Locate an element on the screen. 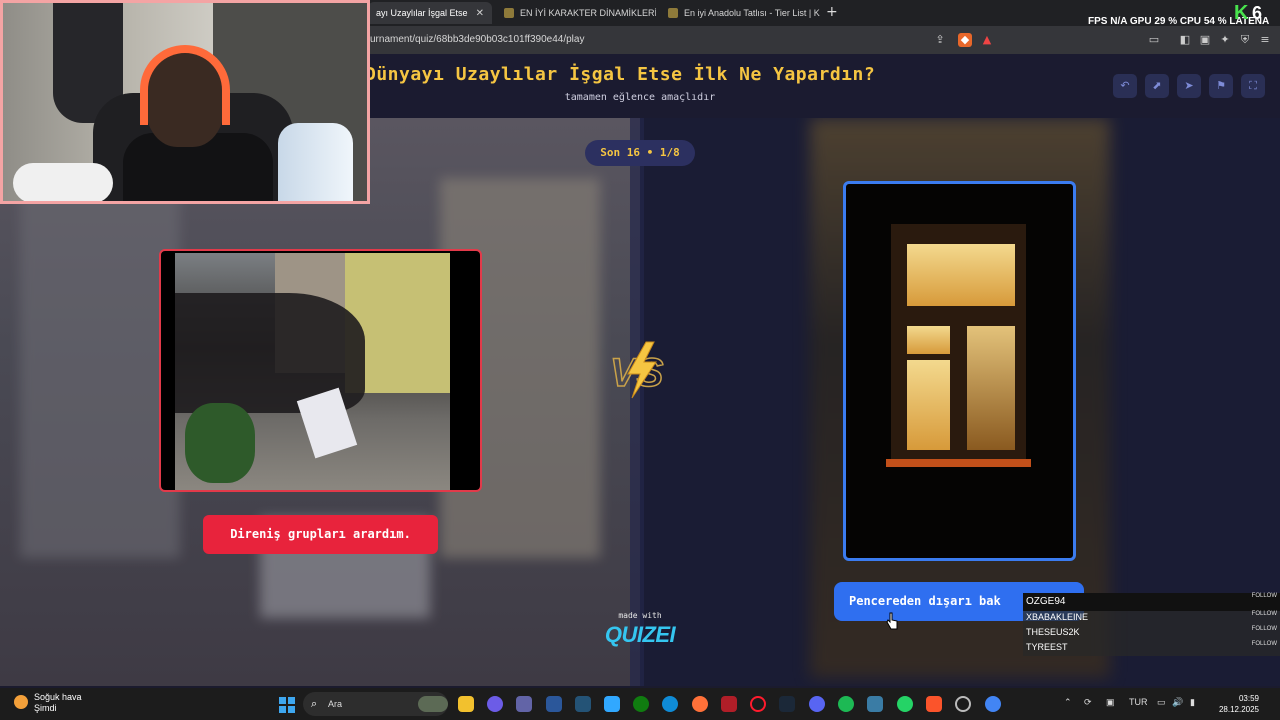 The height and width of the screenshot is (720, 1280). share-page-icon: ⇪ is located at coordinates (940, 40).